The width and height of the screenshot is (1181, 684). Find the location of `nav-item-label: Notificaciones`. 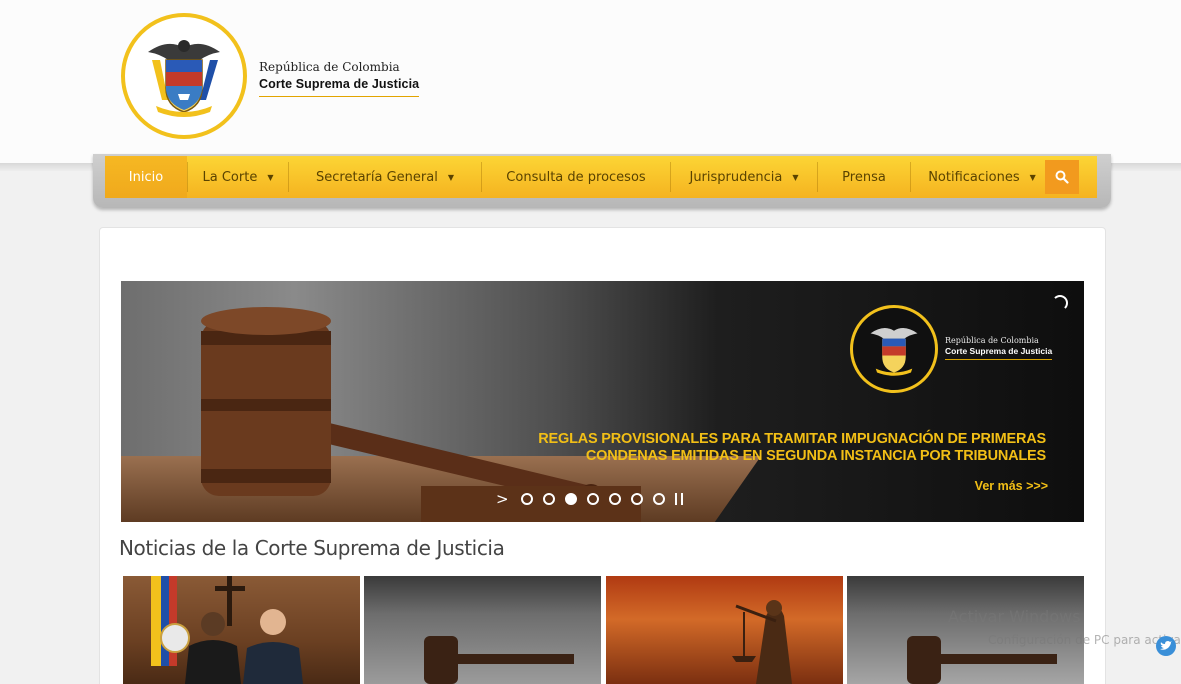

nav-item-label: Notificaciones is located at coordinates (974, 177).